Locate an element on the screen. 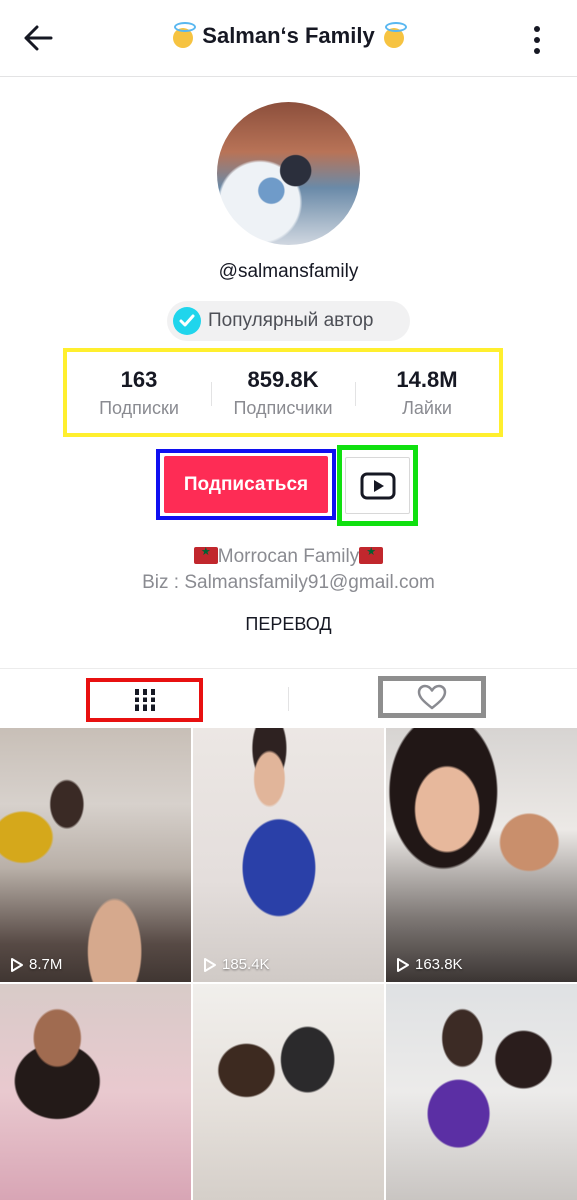  username: @salmansfamily is located at coordinates (288, 271).